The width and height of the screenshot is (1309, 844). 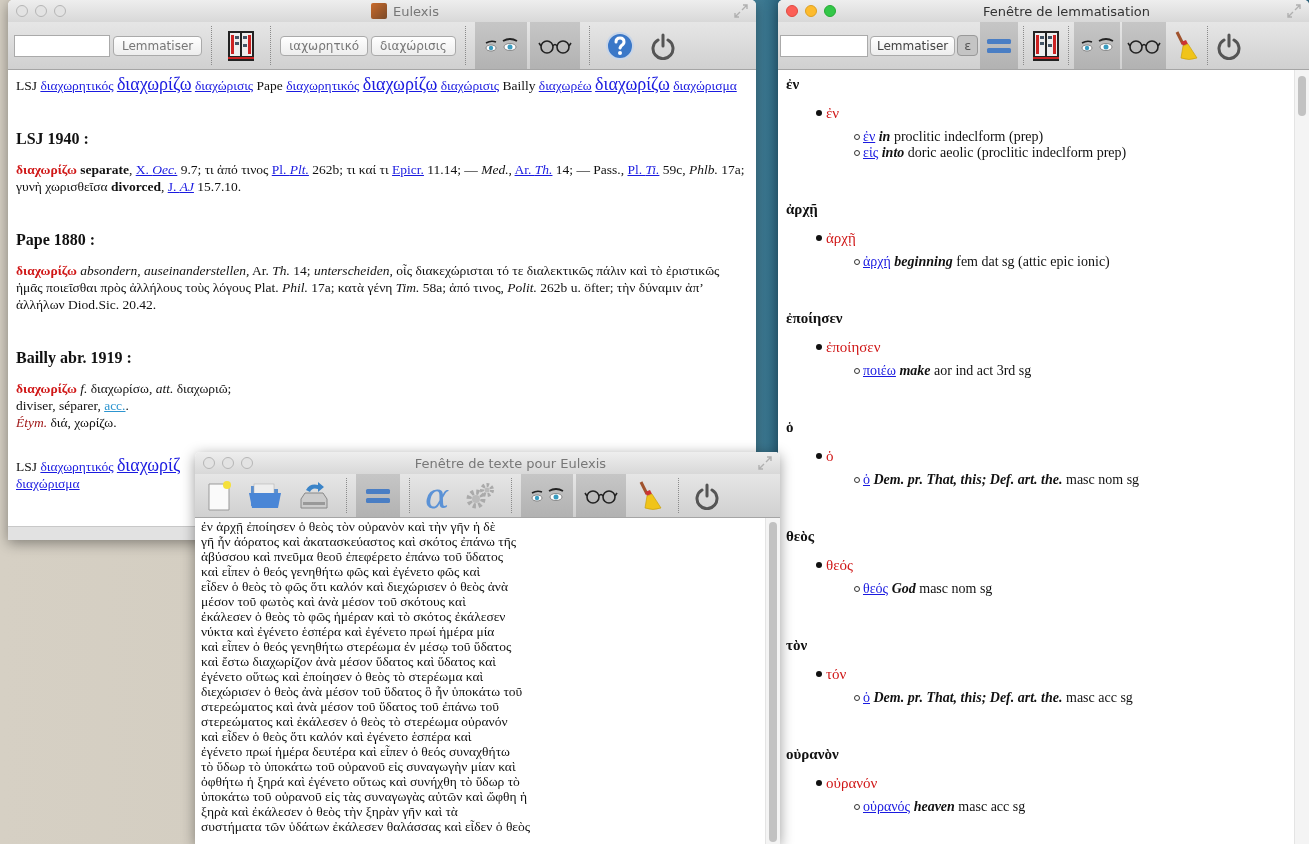 What do you see at coordinates (643, 169) in the screenshot?
I see `citation-link: Pl. Ti.` at bounding box center [643, 169].